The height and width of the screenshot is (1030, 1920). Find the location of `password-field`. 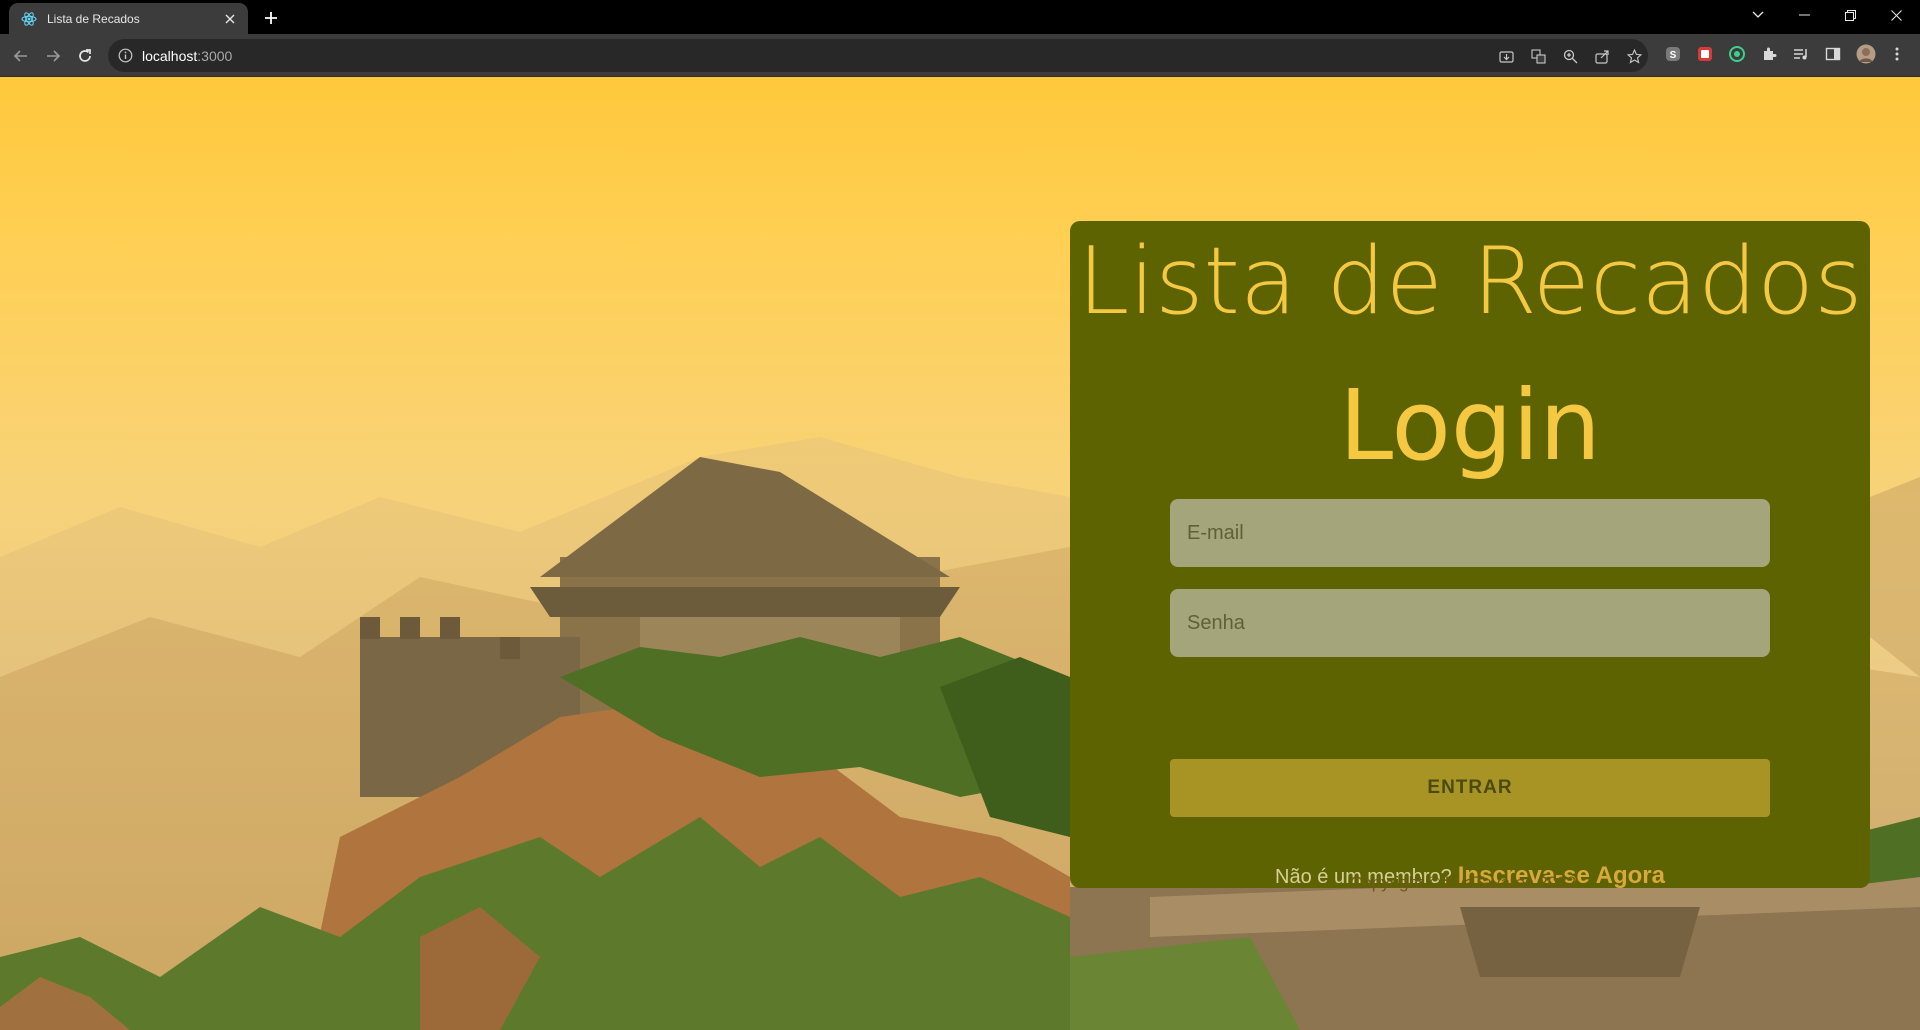

password-field is located at coordinates (1470, 623).